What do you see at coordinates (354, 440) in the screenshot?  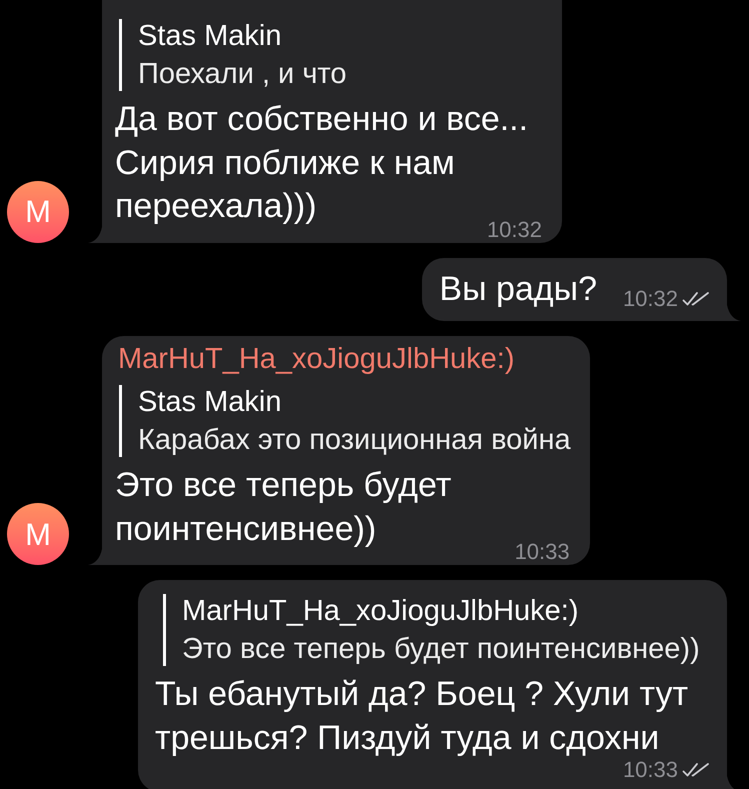 I see `reply-text: Карабах это позиционная война` at bounding box center [354, 440].